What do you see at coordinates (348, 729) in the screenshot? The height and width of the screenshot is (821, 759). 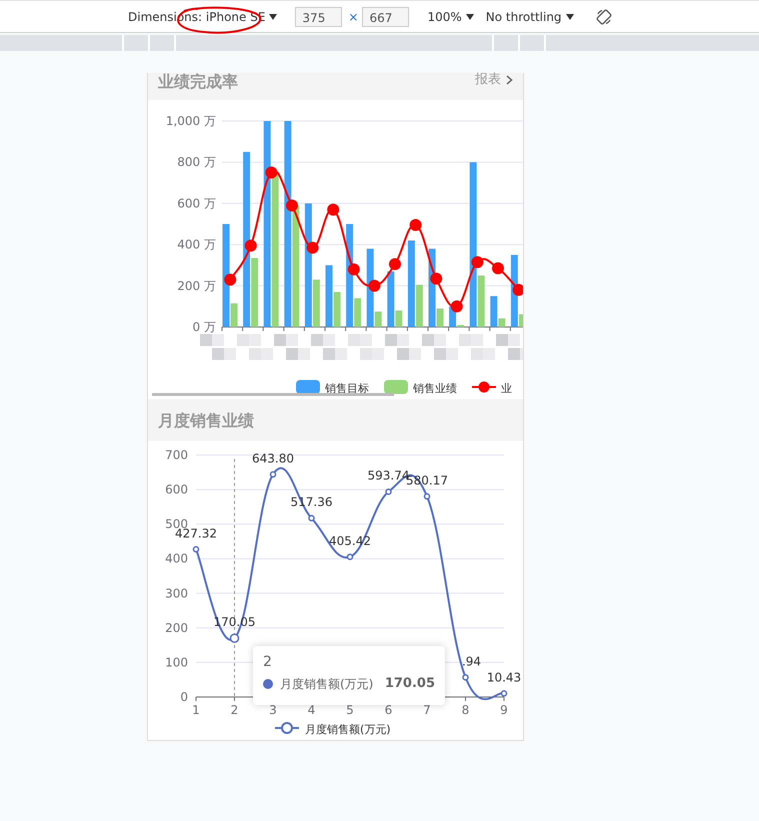 I see `legend-label: 月度销售额(万元)` at bounding box center [348, 729].